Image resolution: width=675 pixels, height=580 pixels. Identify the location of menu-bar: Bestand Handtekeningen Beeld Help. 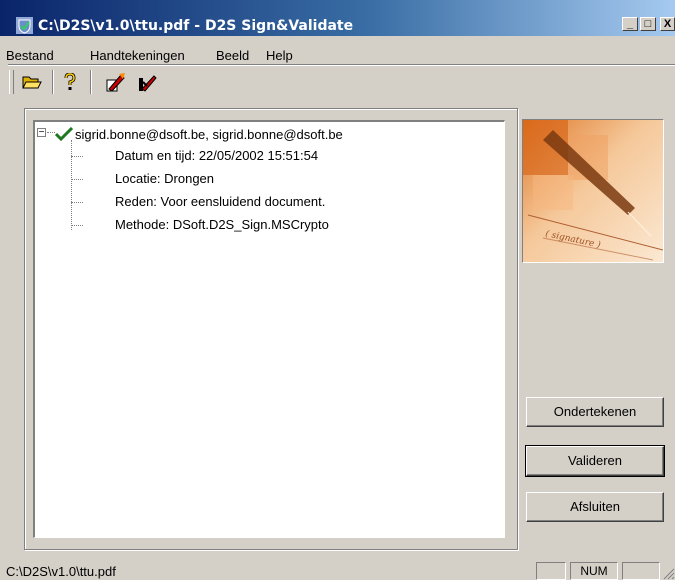
(337, 51).